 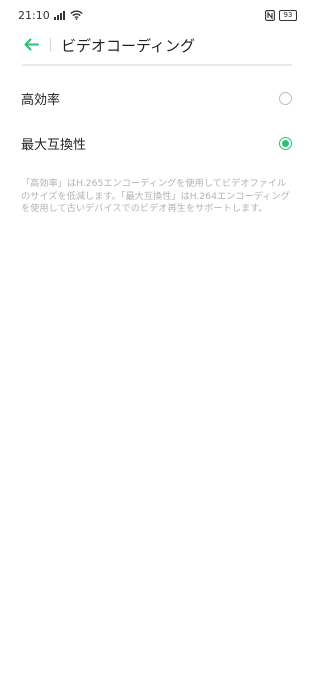 I want to click on radio-dot, so click(x=285, y=143).